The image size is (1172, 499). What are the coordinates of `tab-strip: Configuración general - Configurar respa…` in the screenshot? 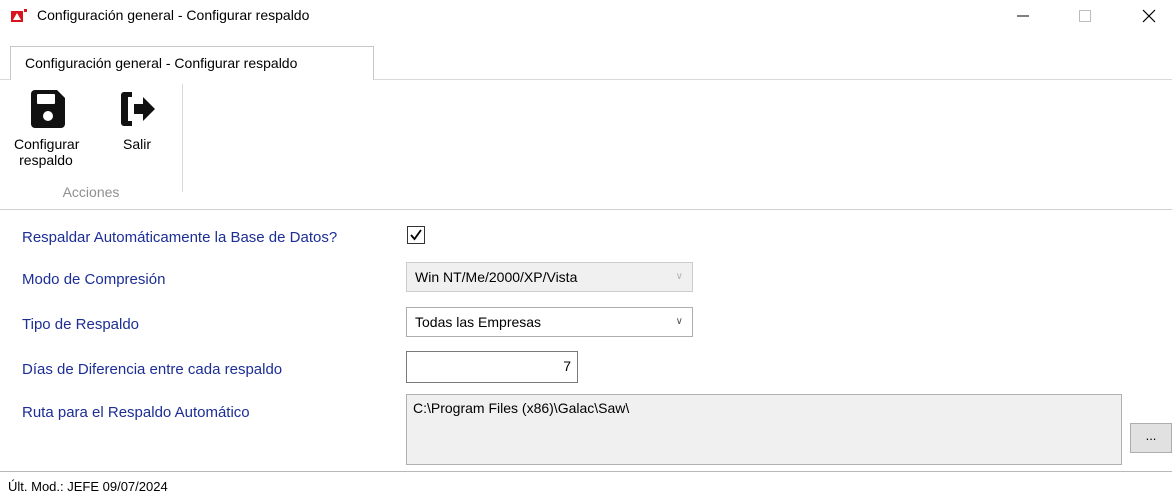 It's located at (586, 56).